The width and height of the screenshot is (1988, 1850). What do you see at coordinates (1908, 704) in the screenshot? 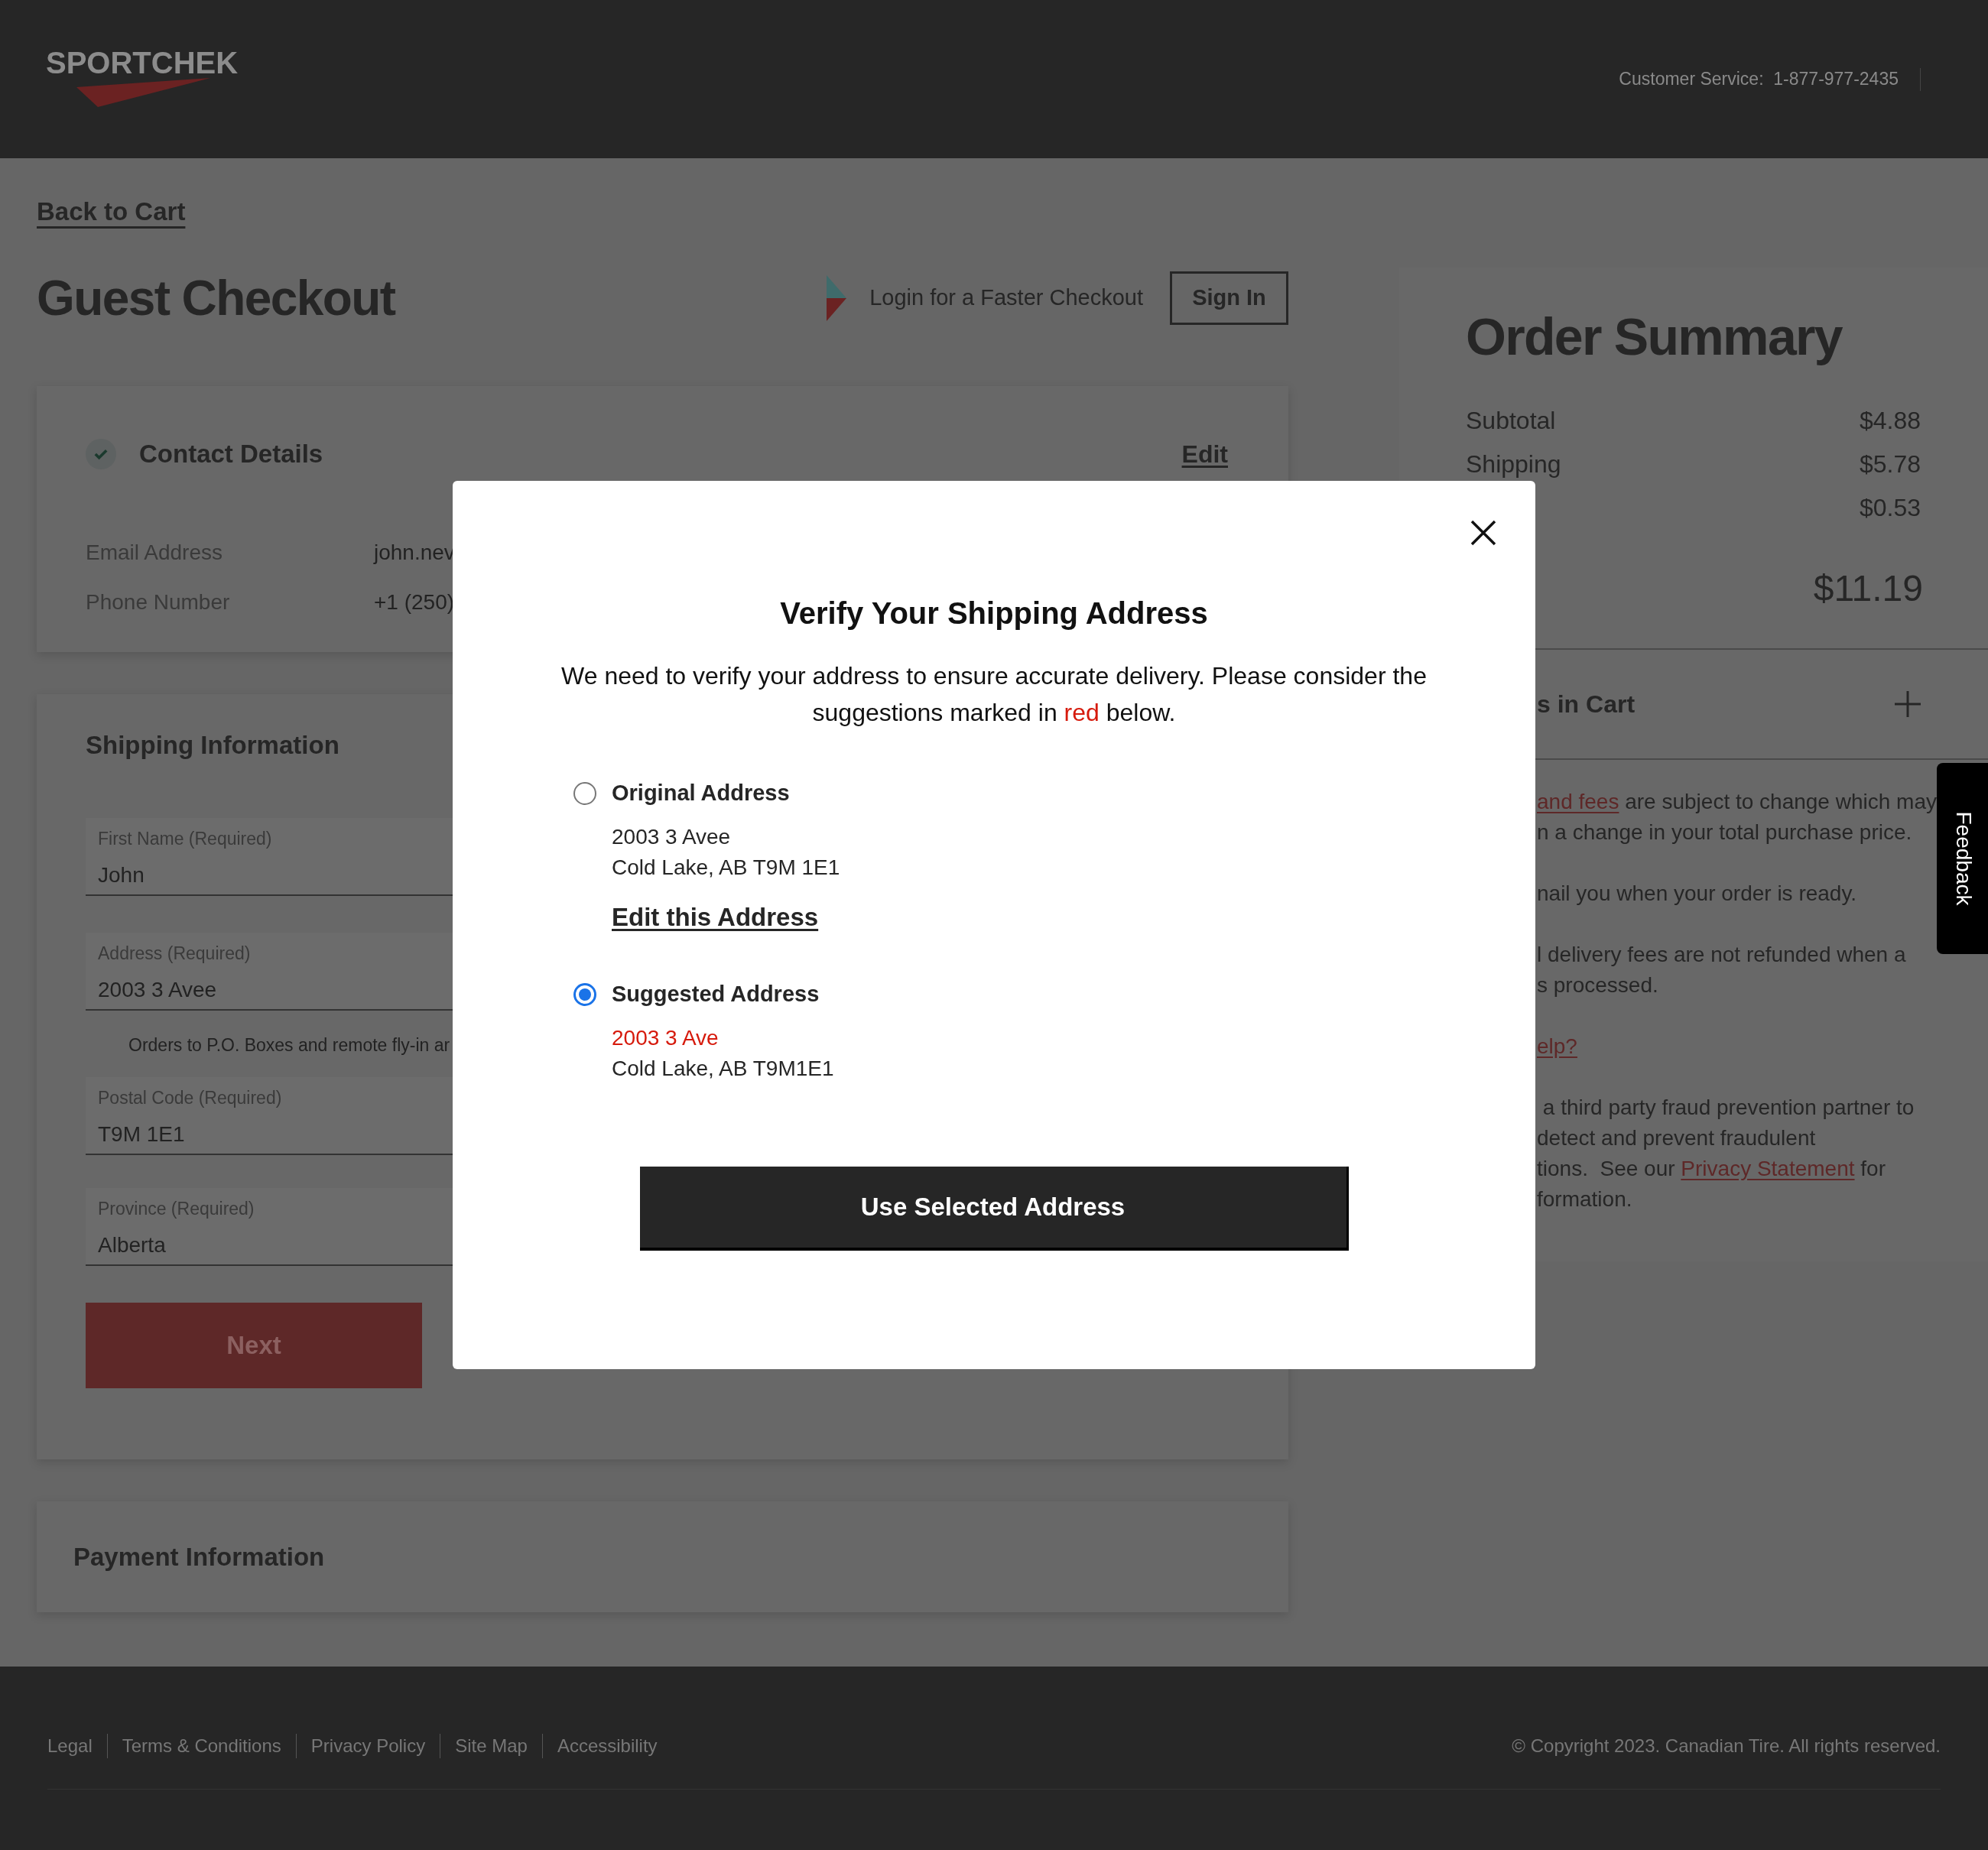
I see `plus-icon` at bounding box center [1908, 704].